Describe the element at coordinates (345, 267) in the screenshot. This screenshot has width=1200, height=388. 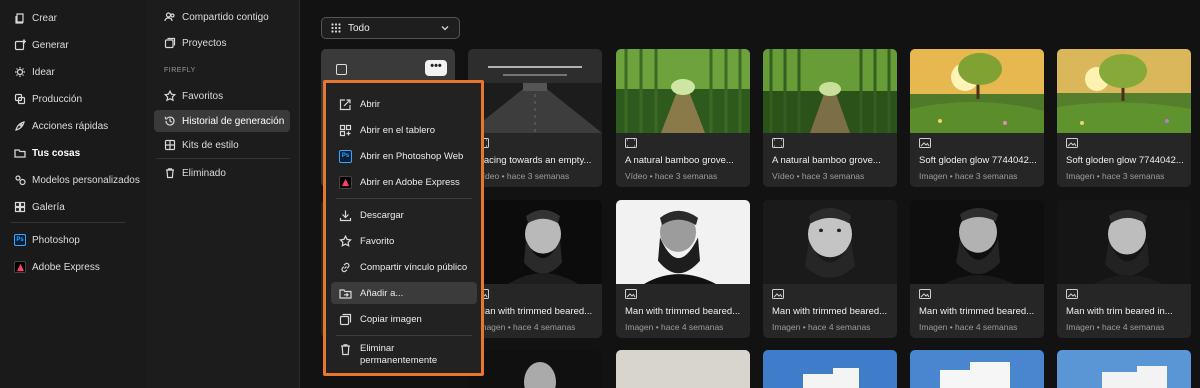
I see `link-icon` at that location.